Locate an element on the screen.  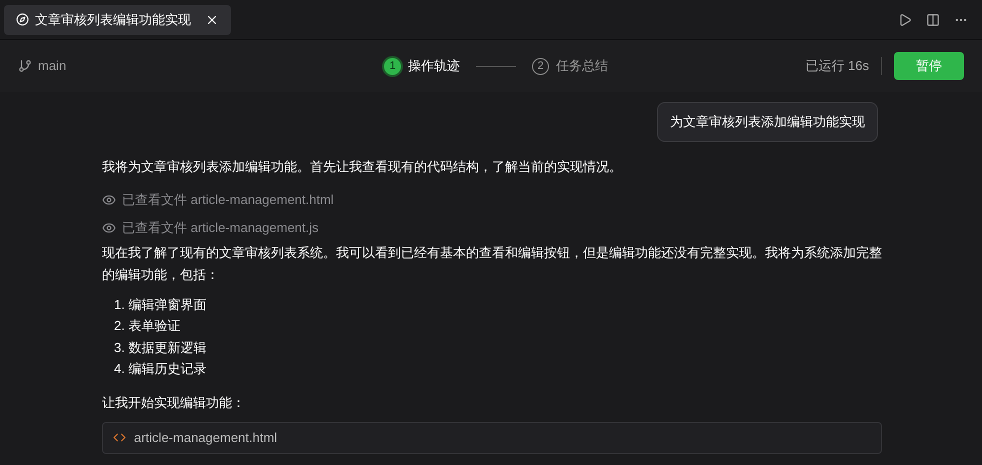
file-card: article-management.html is located at coordinates (492, 438).